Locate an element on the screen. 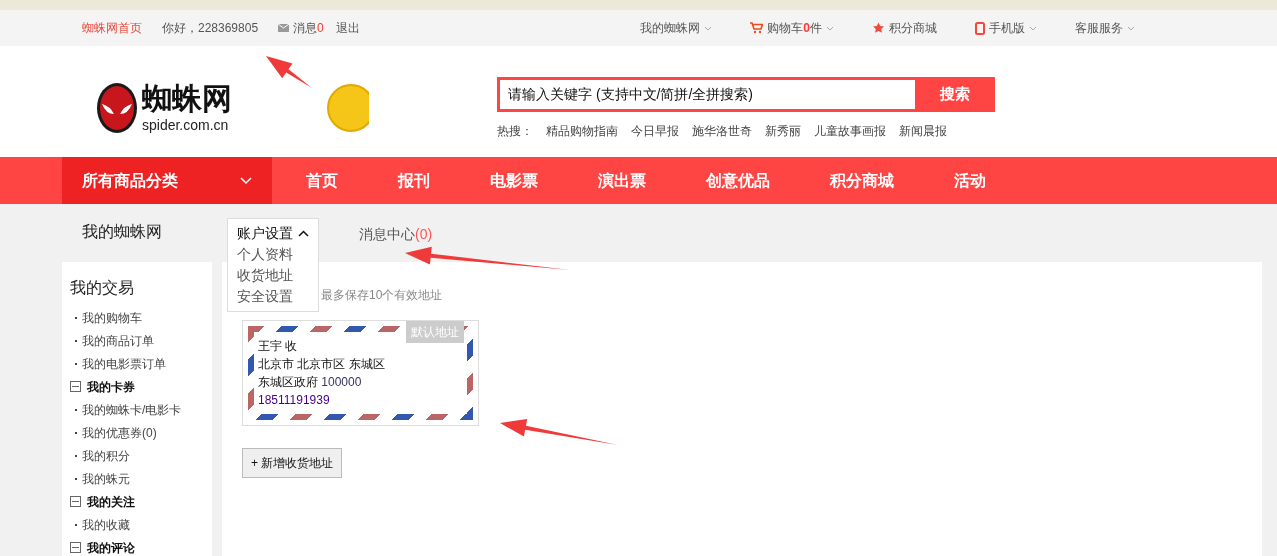  category-menu-button: 所有商品分类 is located at coordinates (167, 180).